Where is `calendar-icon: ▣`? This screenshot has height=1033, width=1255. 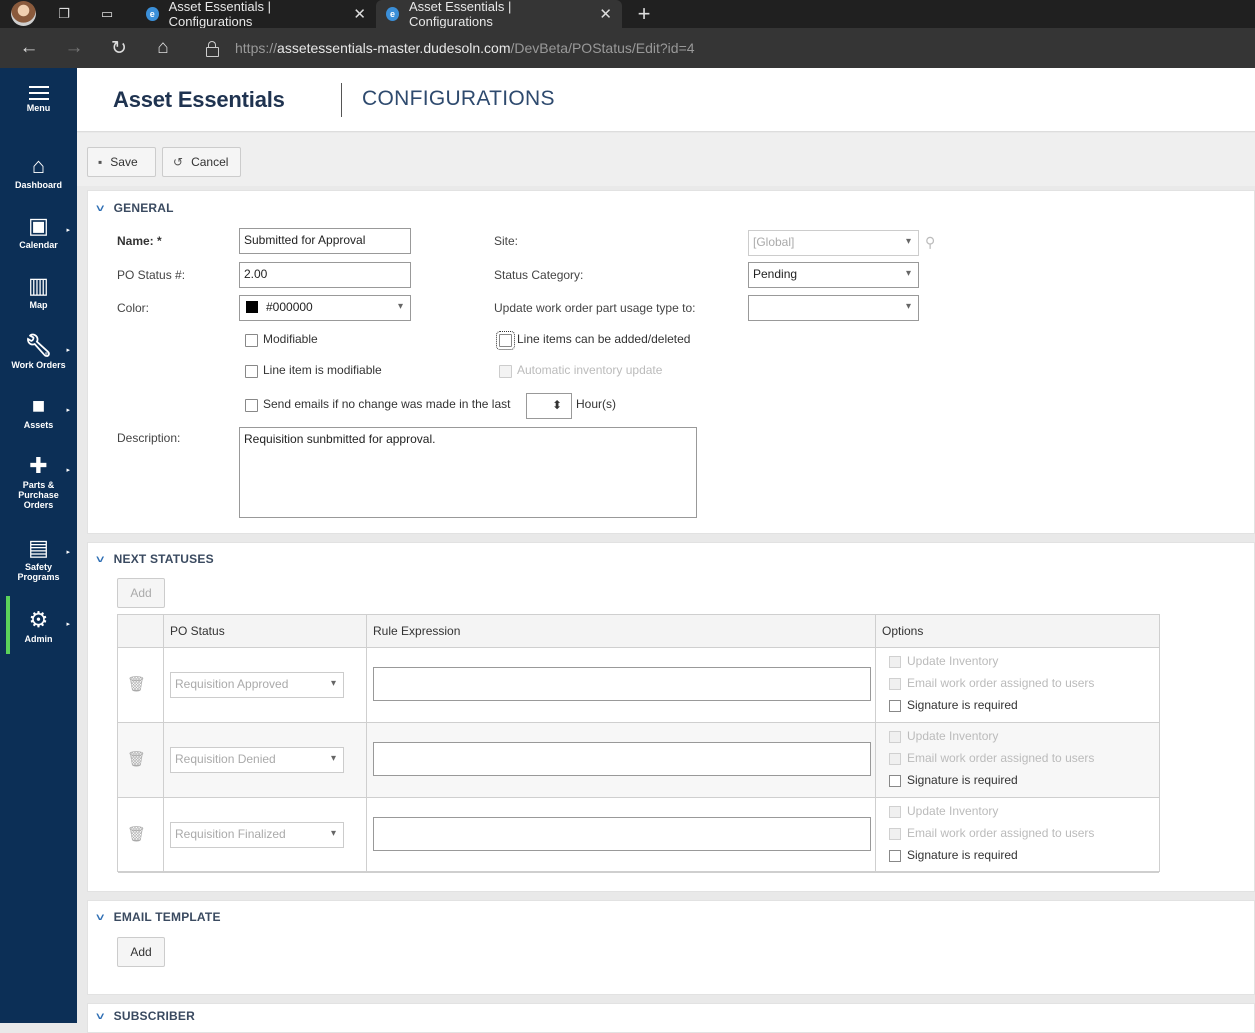
calendar-icon: ▣ is located at coordinates (38, 225).